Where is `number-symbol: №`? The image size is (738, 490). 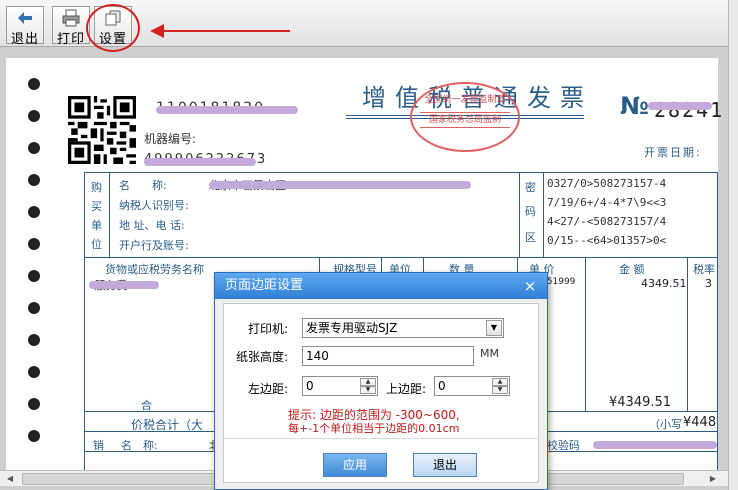
number-symbol: № is located at coordinates (634, 106).